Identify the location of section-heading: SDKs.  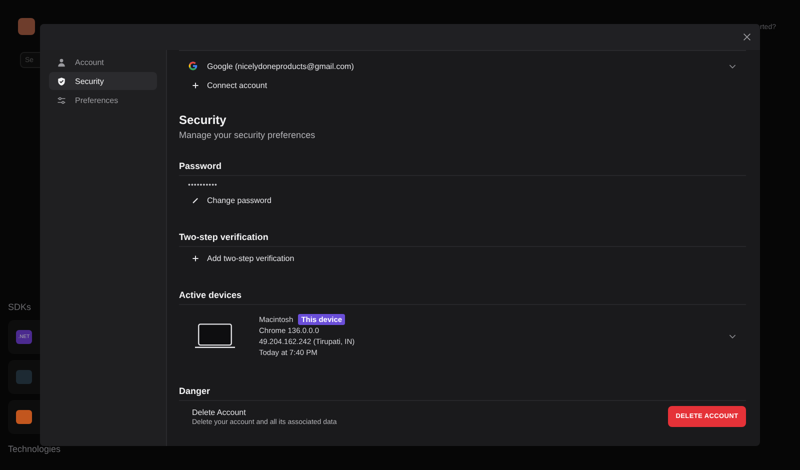
(20, 307).